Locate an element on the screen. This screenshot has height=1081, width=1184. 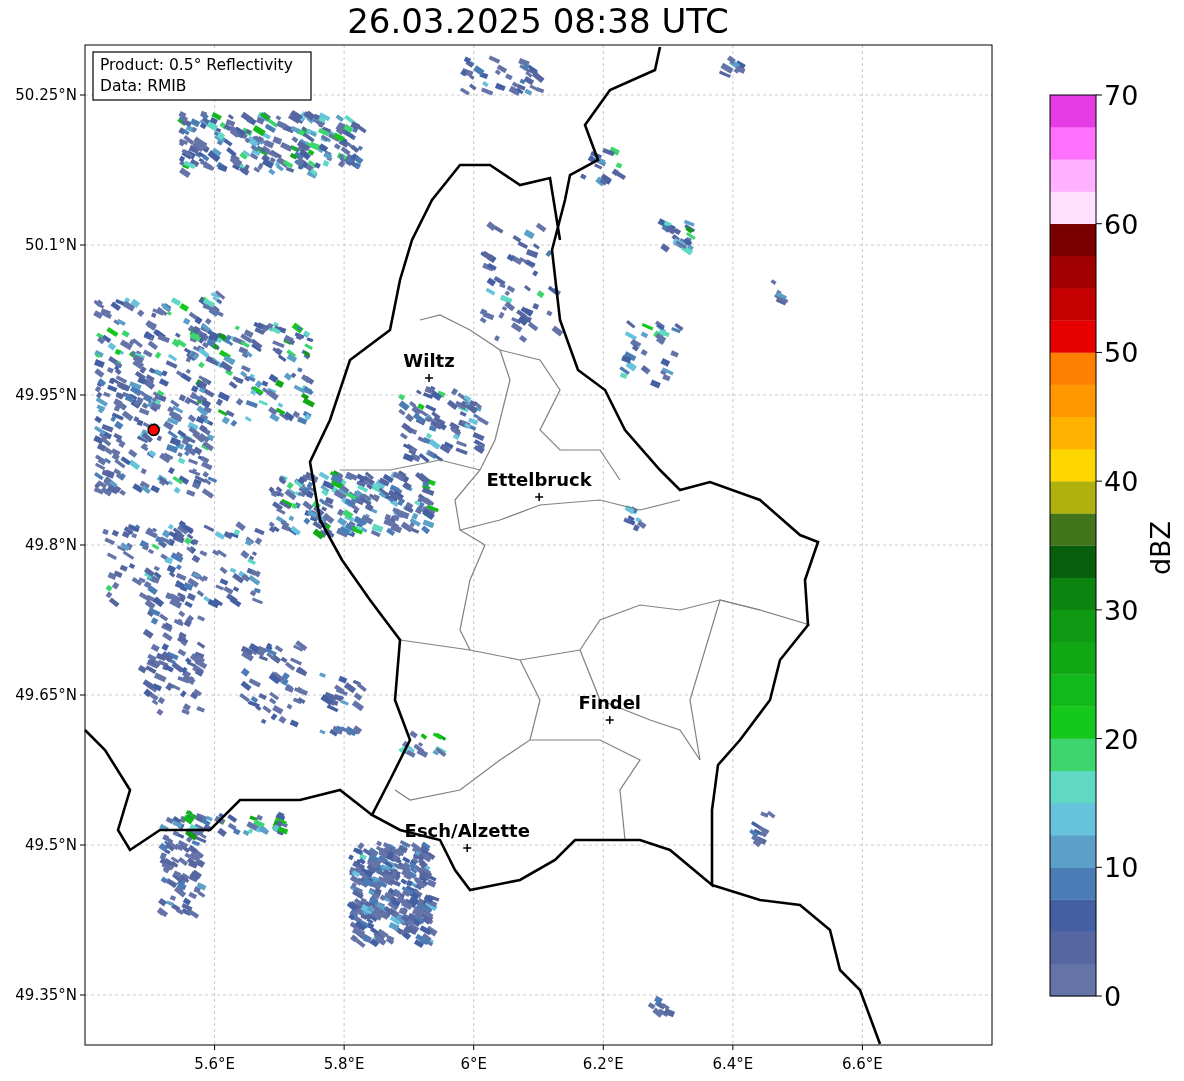
colorbar-tick-label: 20 is located at coordinates (1121, 739).